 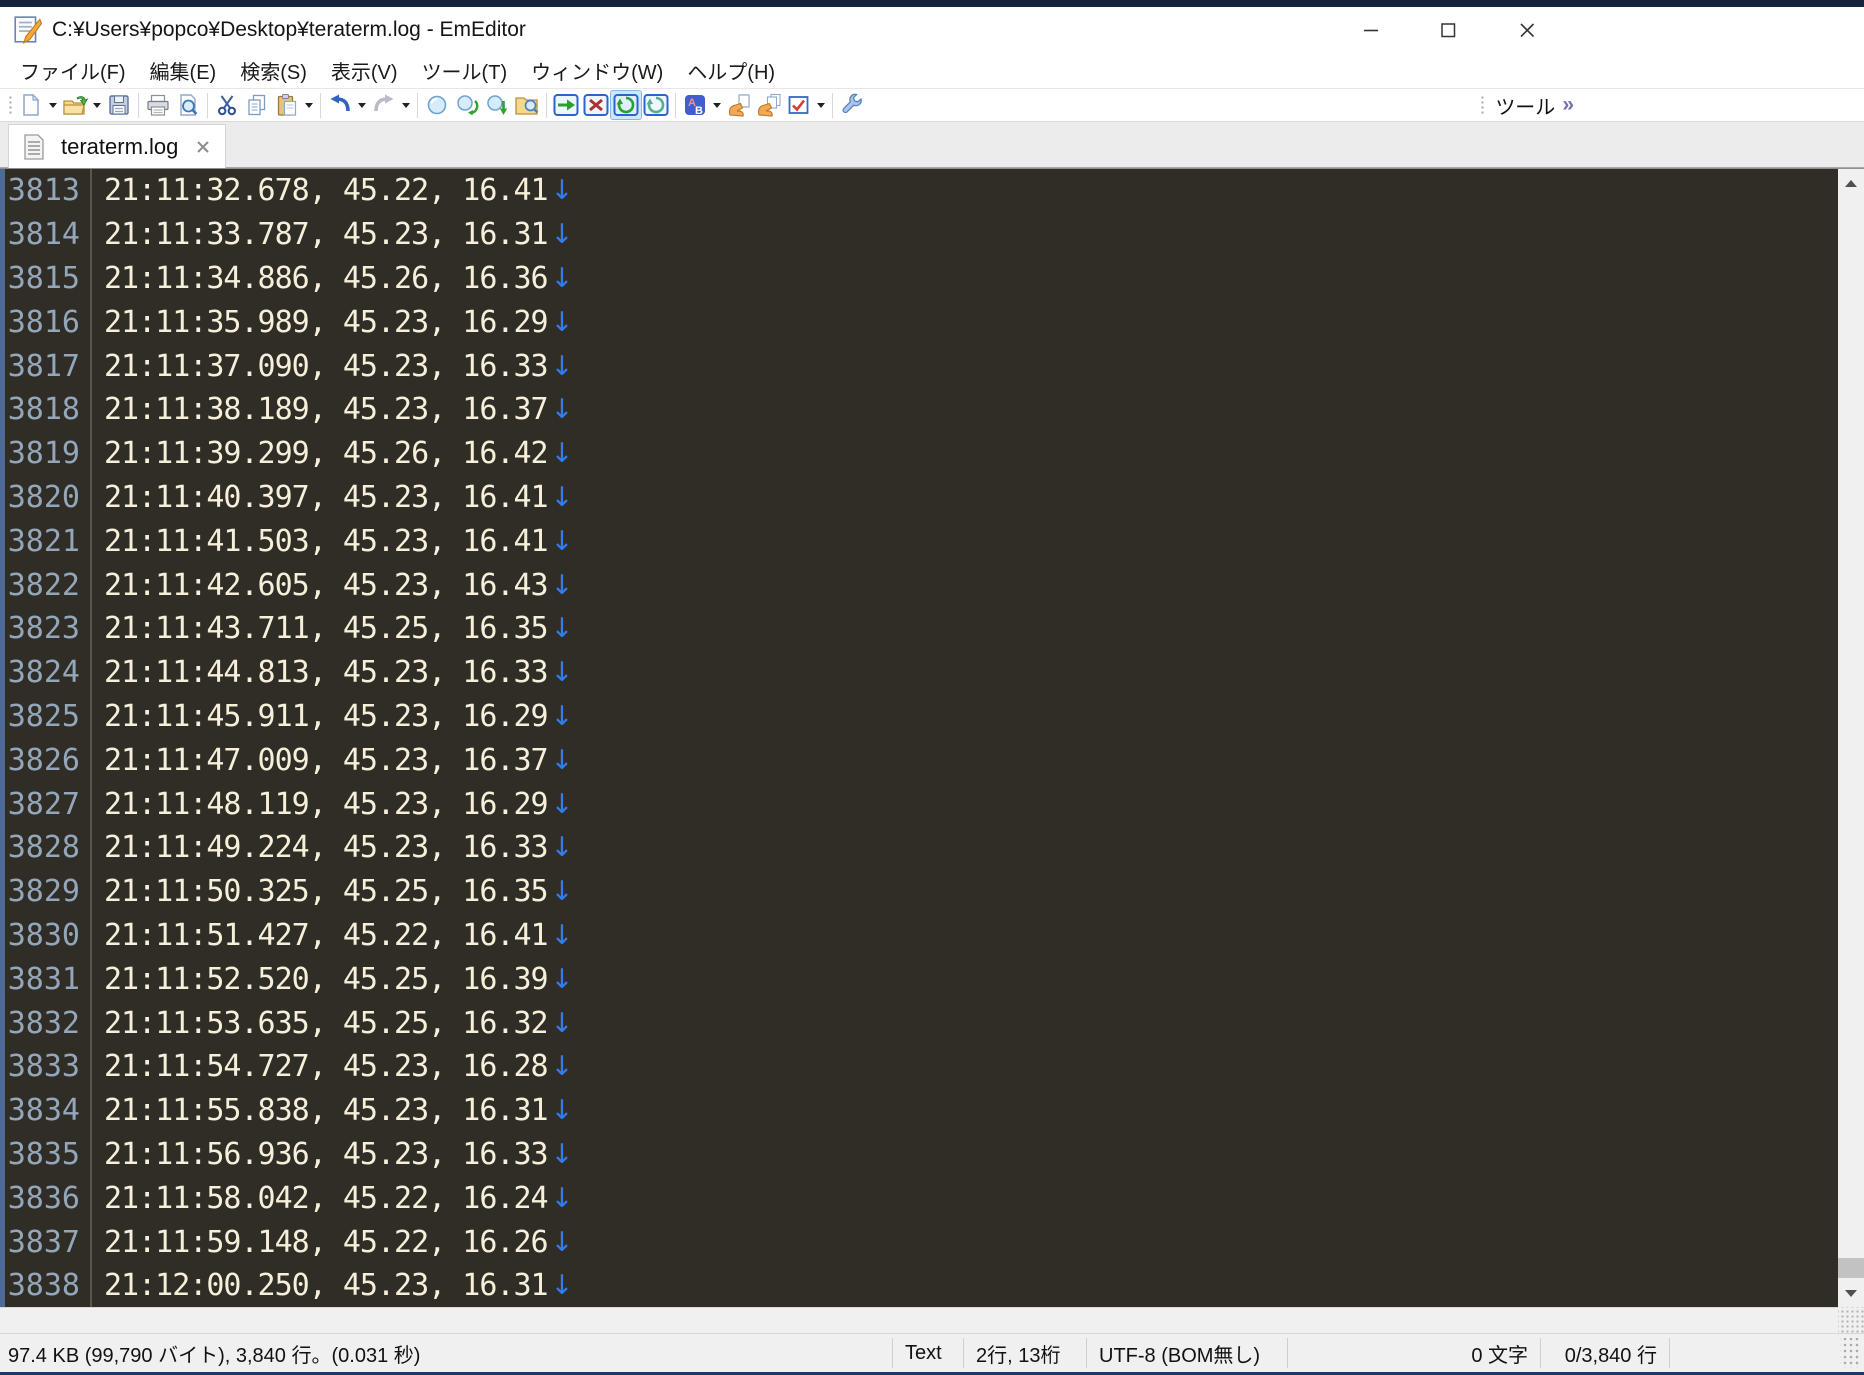 I want to click on macro-record-button, so click(x=799, y=105).